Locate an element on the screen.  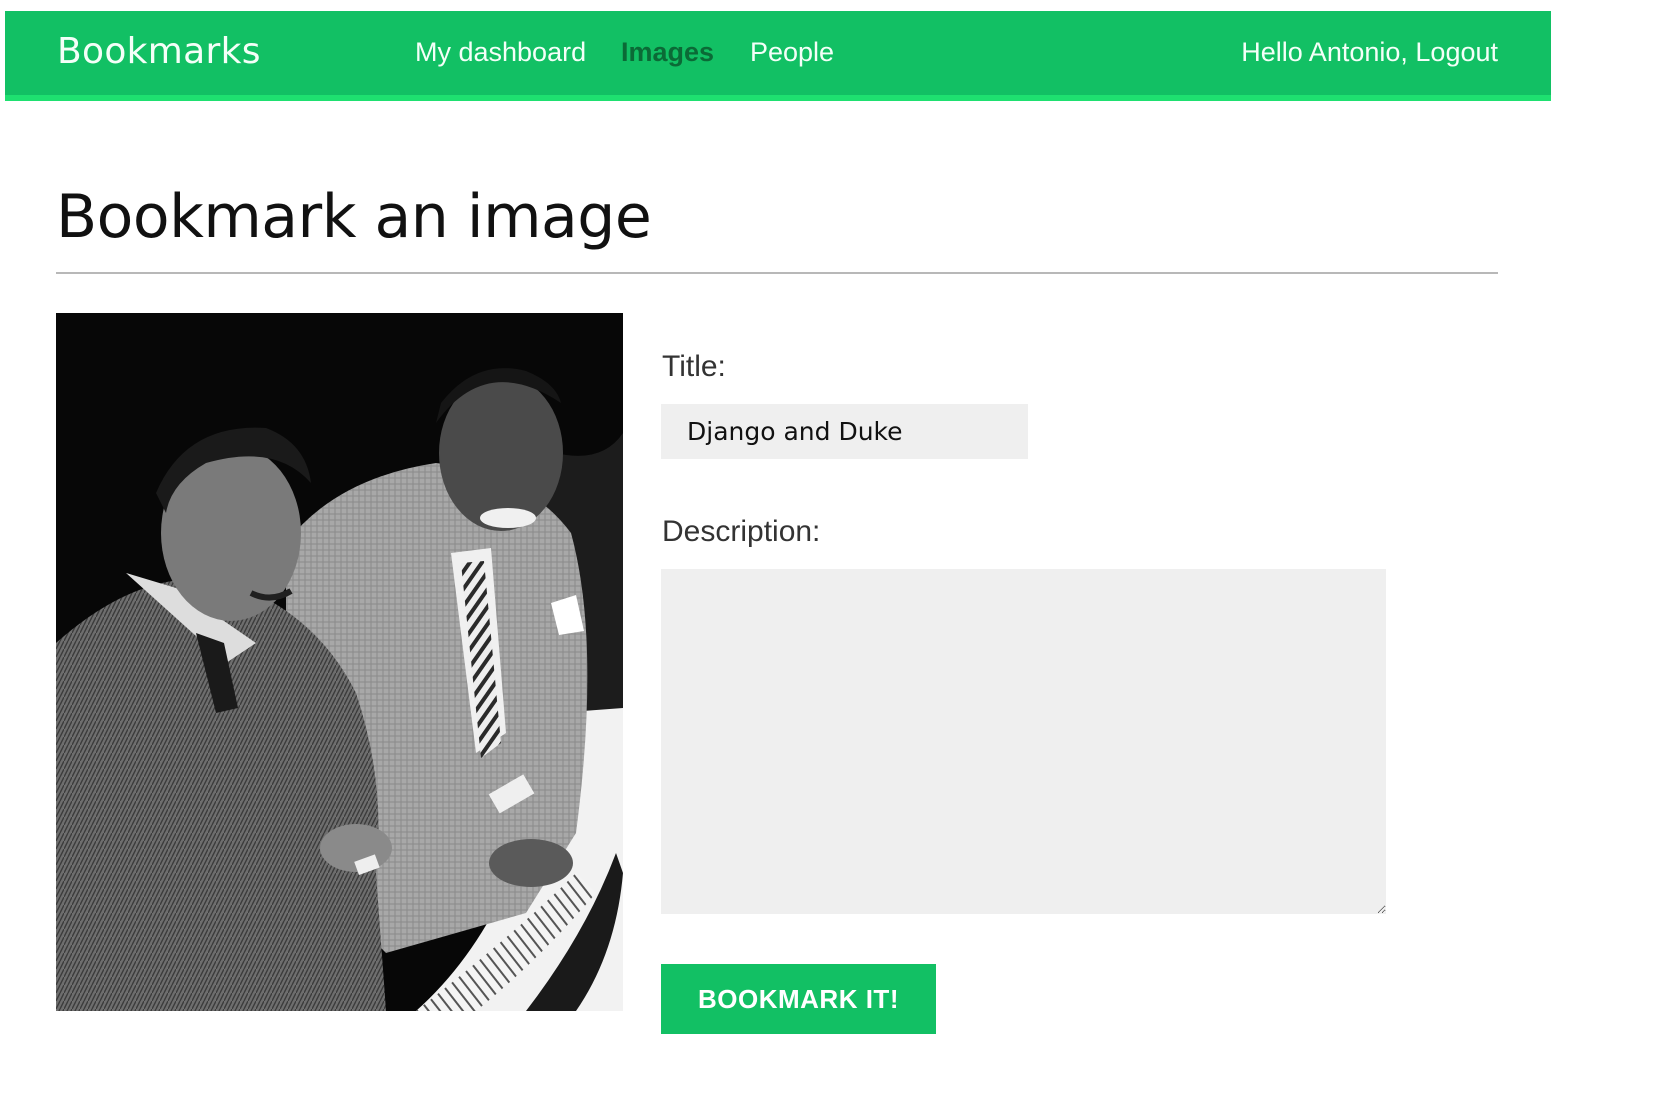
page-title: Bookmark an image is located at coordinates (354, 217).